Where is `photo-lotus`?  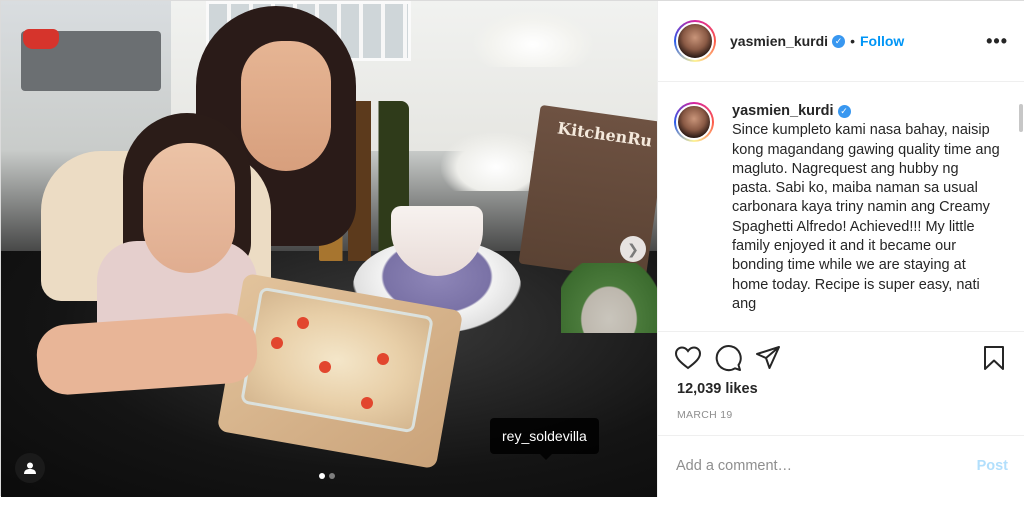
photo-lotus is located at coordinates (533, 39).